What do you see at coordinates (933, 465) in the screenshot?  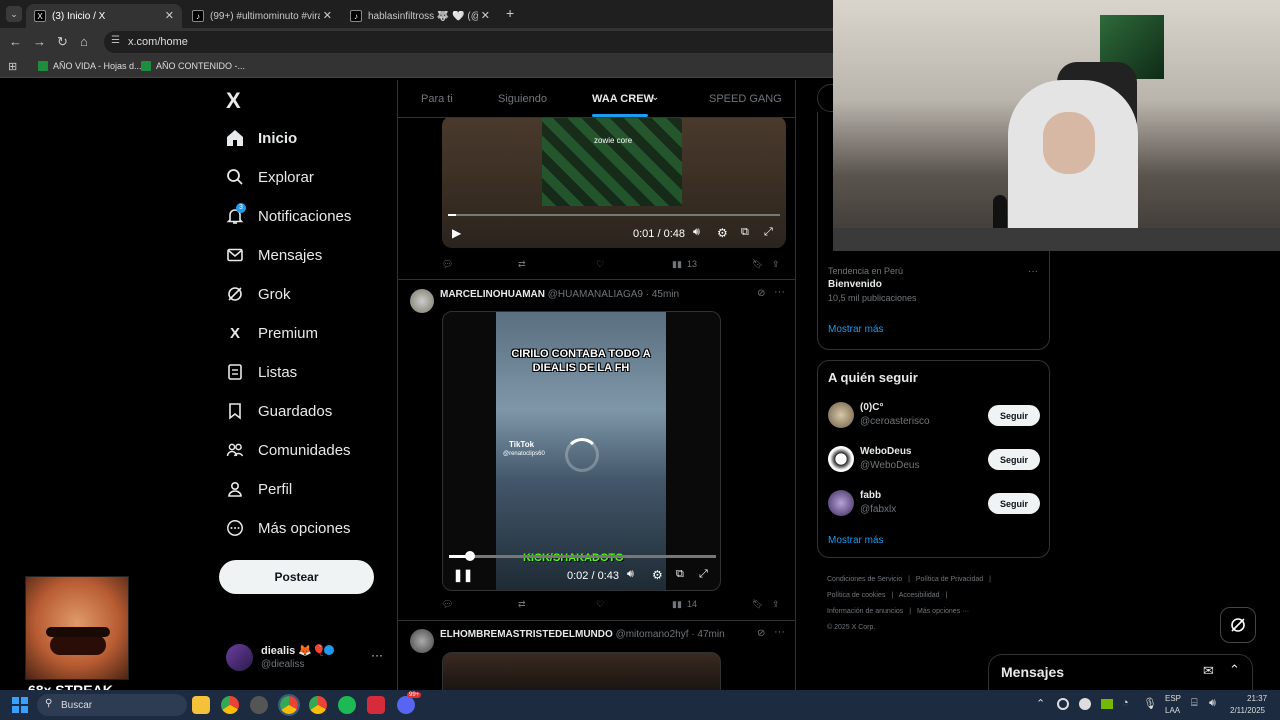 I see `suggestion-item: WeboDeus @WeboDeus Seguir` at bounding box center [933, 465].